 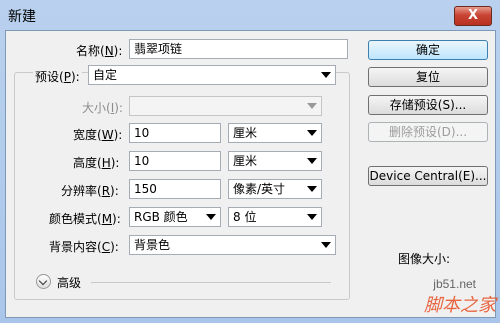 I want to click on width-label: 宽度(W):, so click(x=98, y=135).